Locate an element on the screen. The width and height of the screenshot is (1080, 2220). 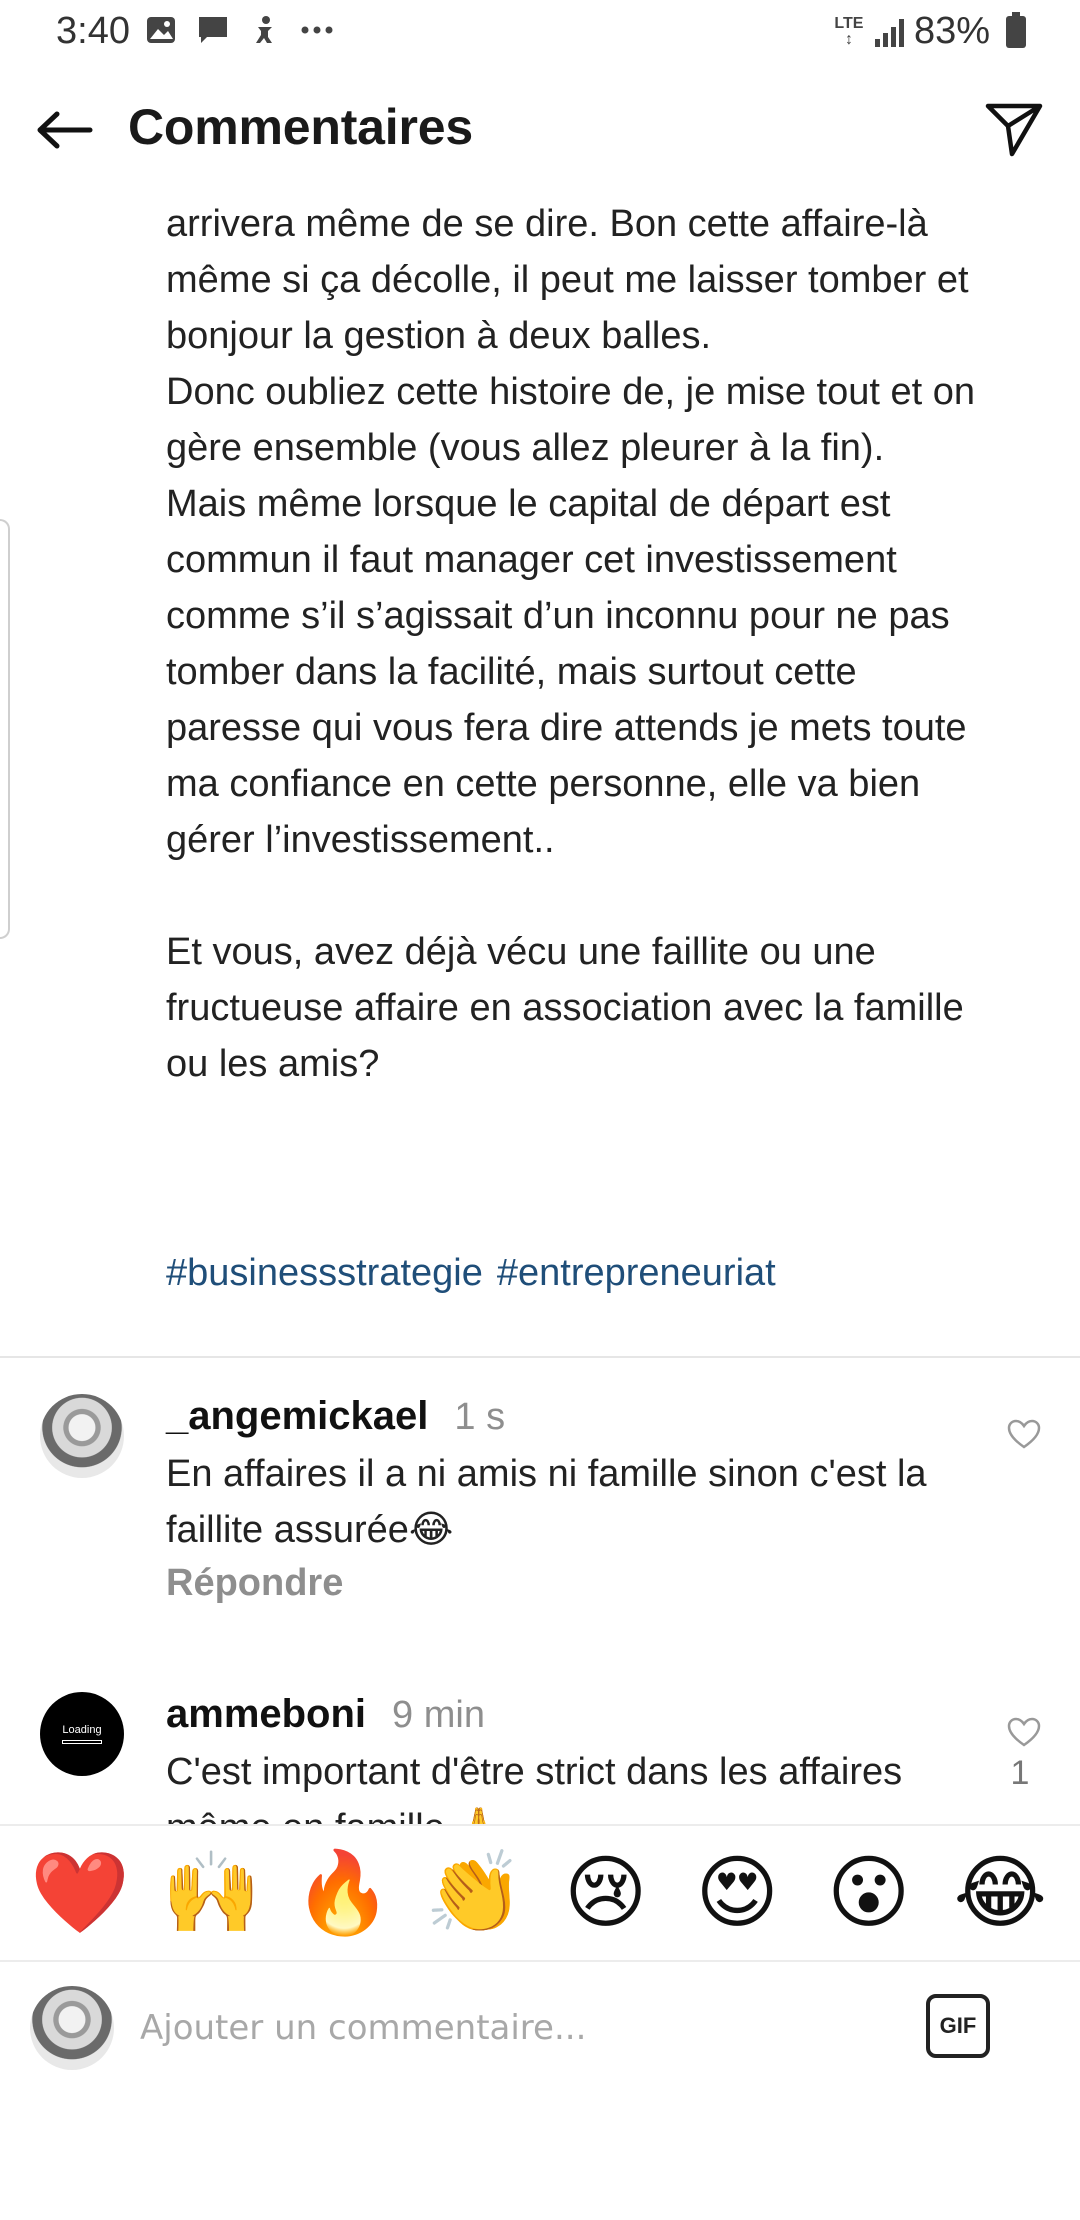
back-button is located at coordinates (64, 130).